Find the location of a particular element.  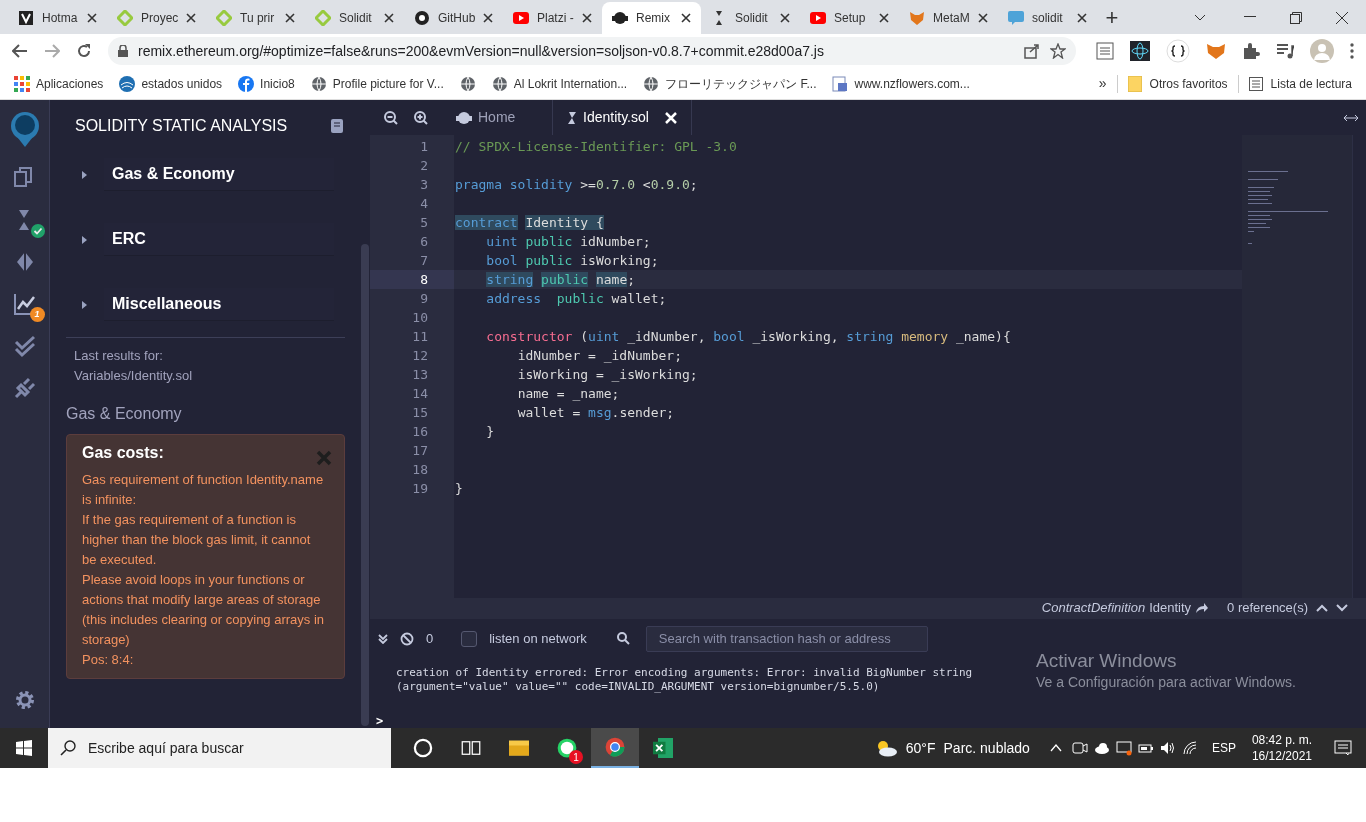

checkbox is located at coordinates (469, 638).